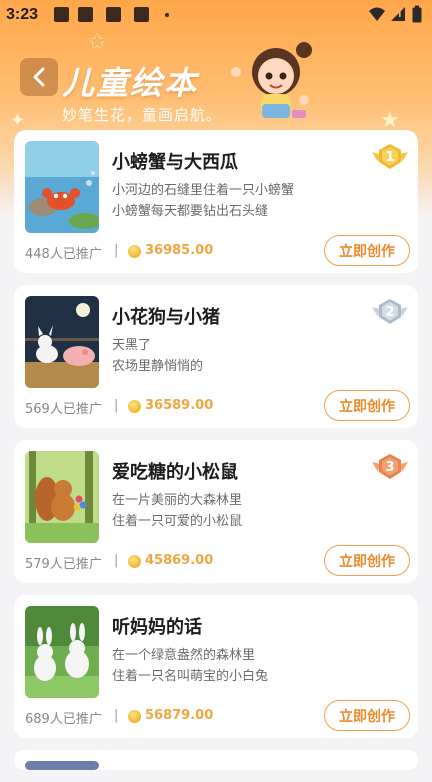  I want to click on more-notifications-icon, so click(167, 15).